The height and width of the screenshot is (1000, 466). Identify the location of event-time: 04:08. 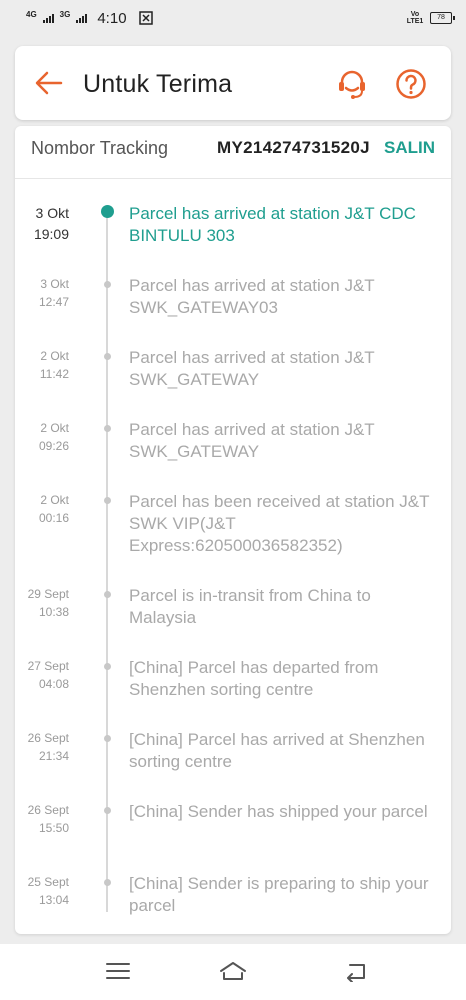
(53, 684).